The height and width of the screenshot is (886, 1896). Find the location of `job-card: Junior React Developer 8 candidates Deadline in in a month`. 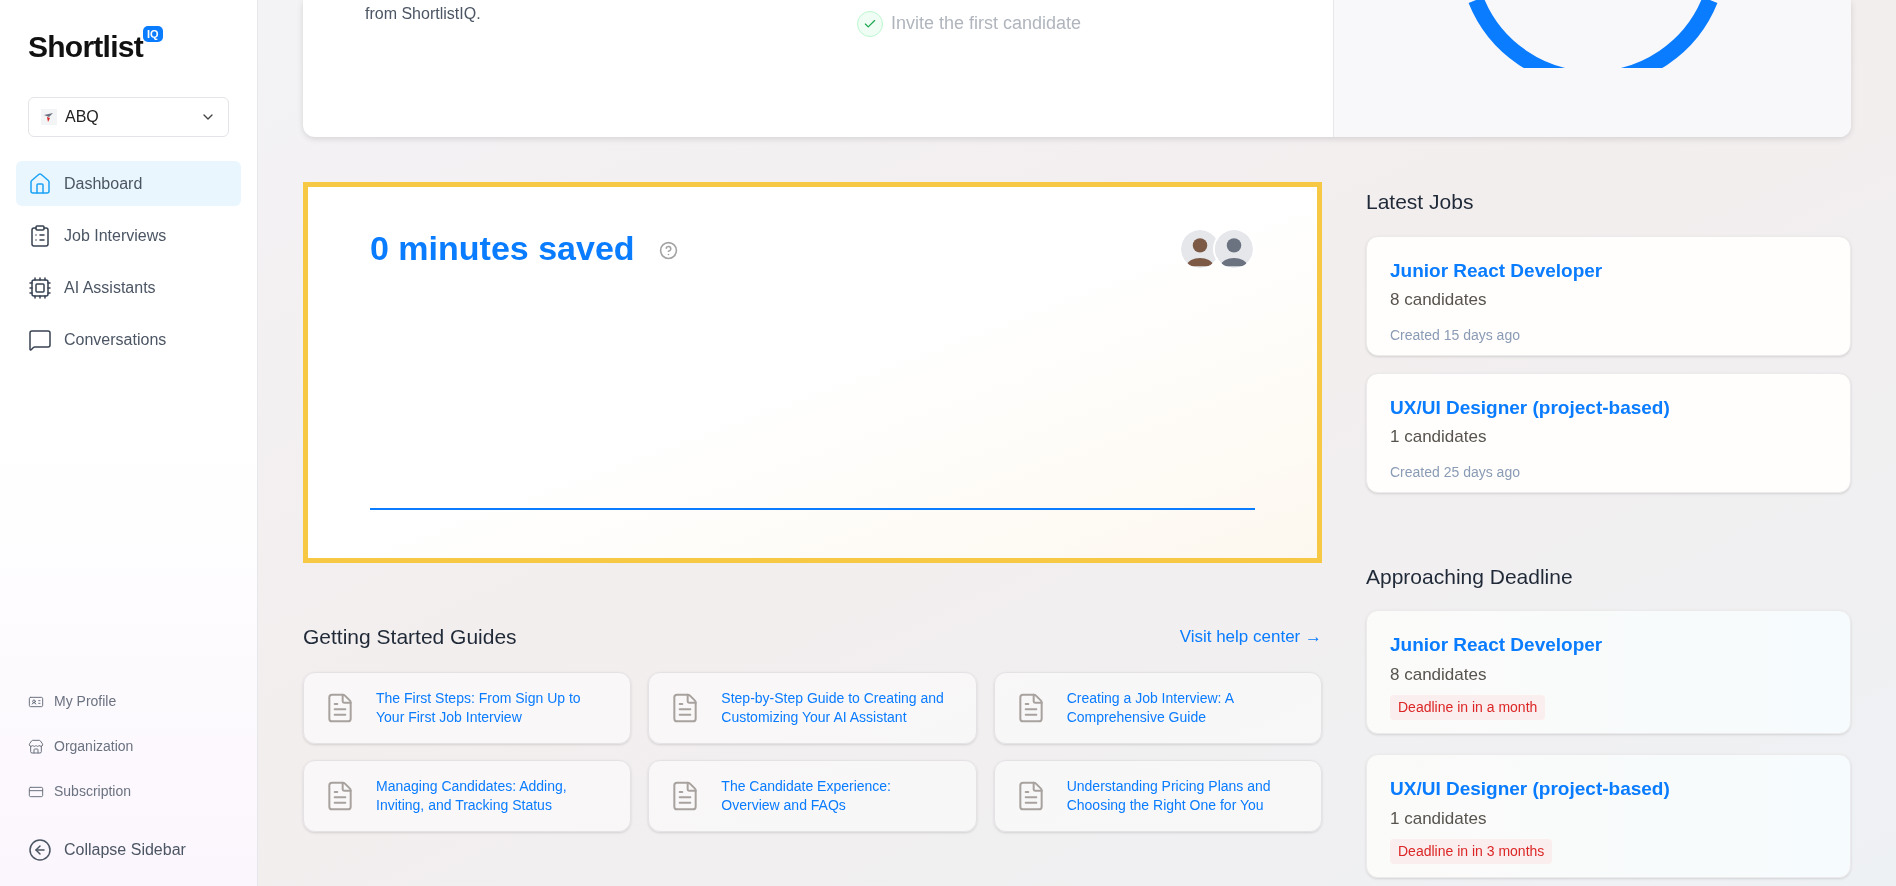

job-card: Junior React Developer 8 candidates Deadline in in a month is located at coordinates (1608, 672).